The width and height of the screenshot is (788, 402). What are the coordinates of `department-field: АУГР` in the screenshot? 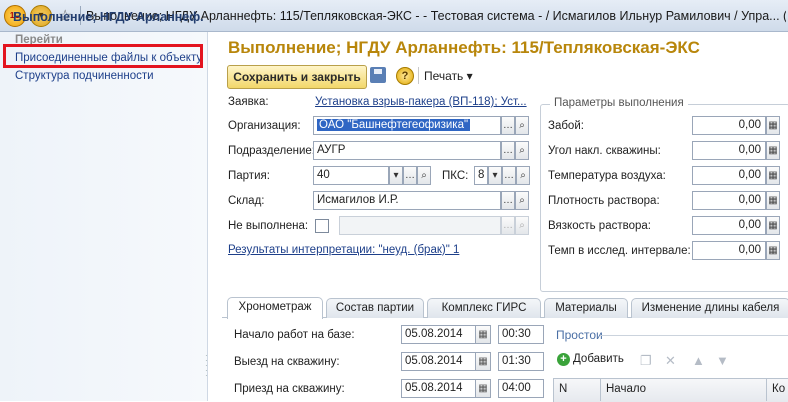 It's located at (407, 150).